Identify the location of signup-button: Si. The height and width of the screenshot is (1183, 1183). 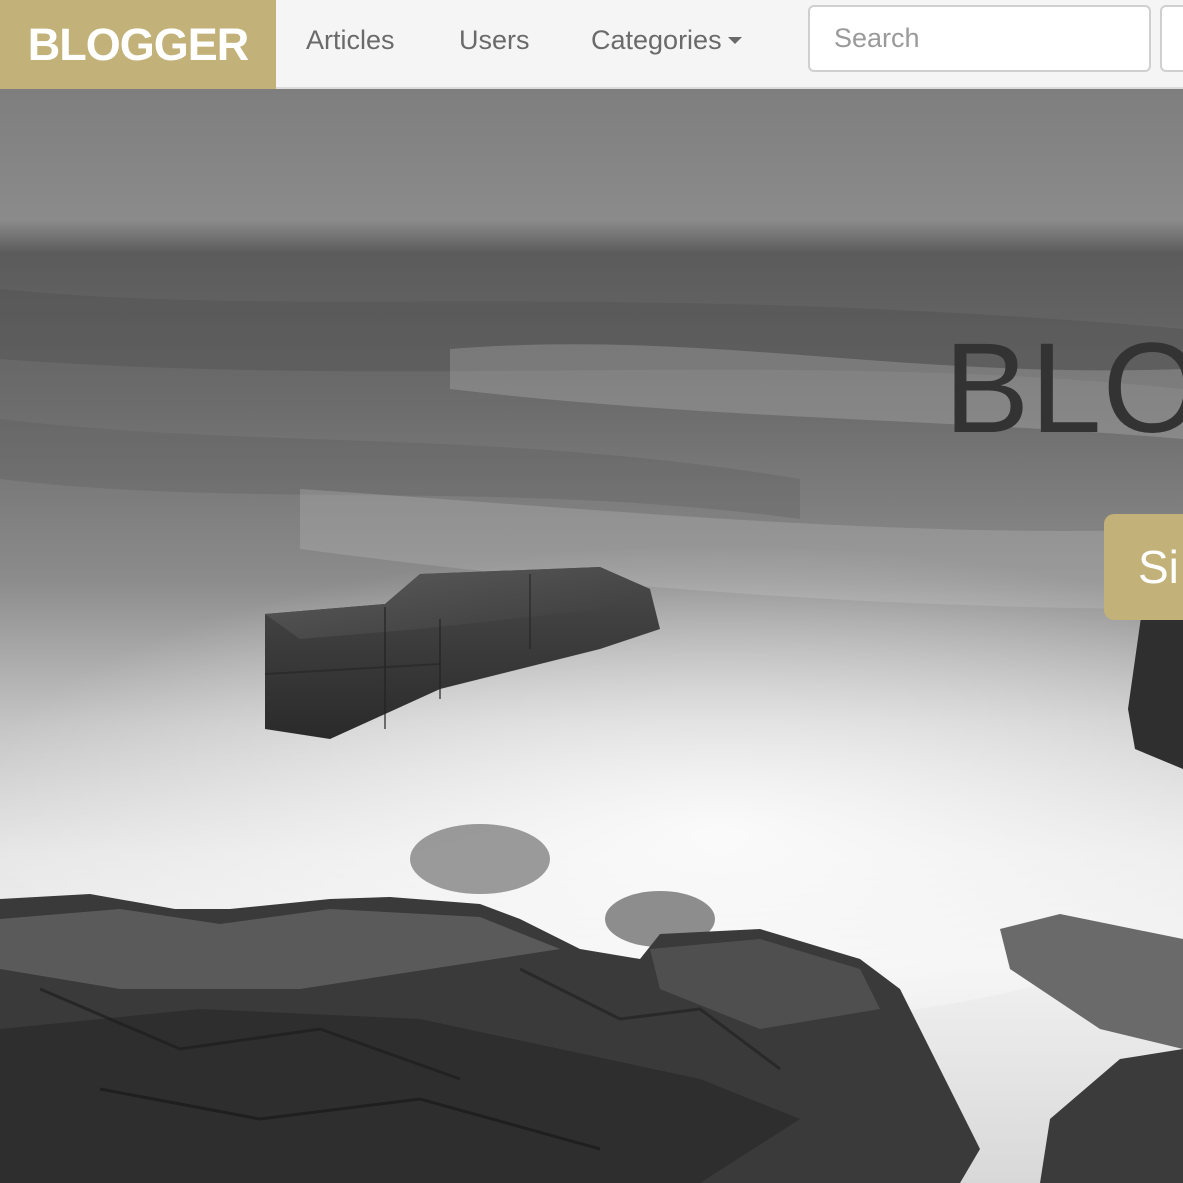
(1143, 567).